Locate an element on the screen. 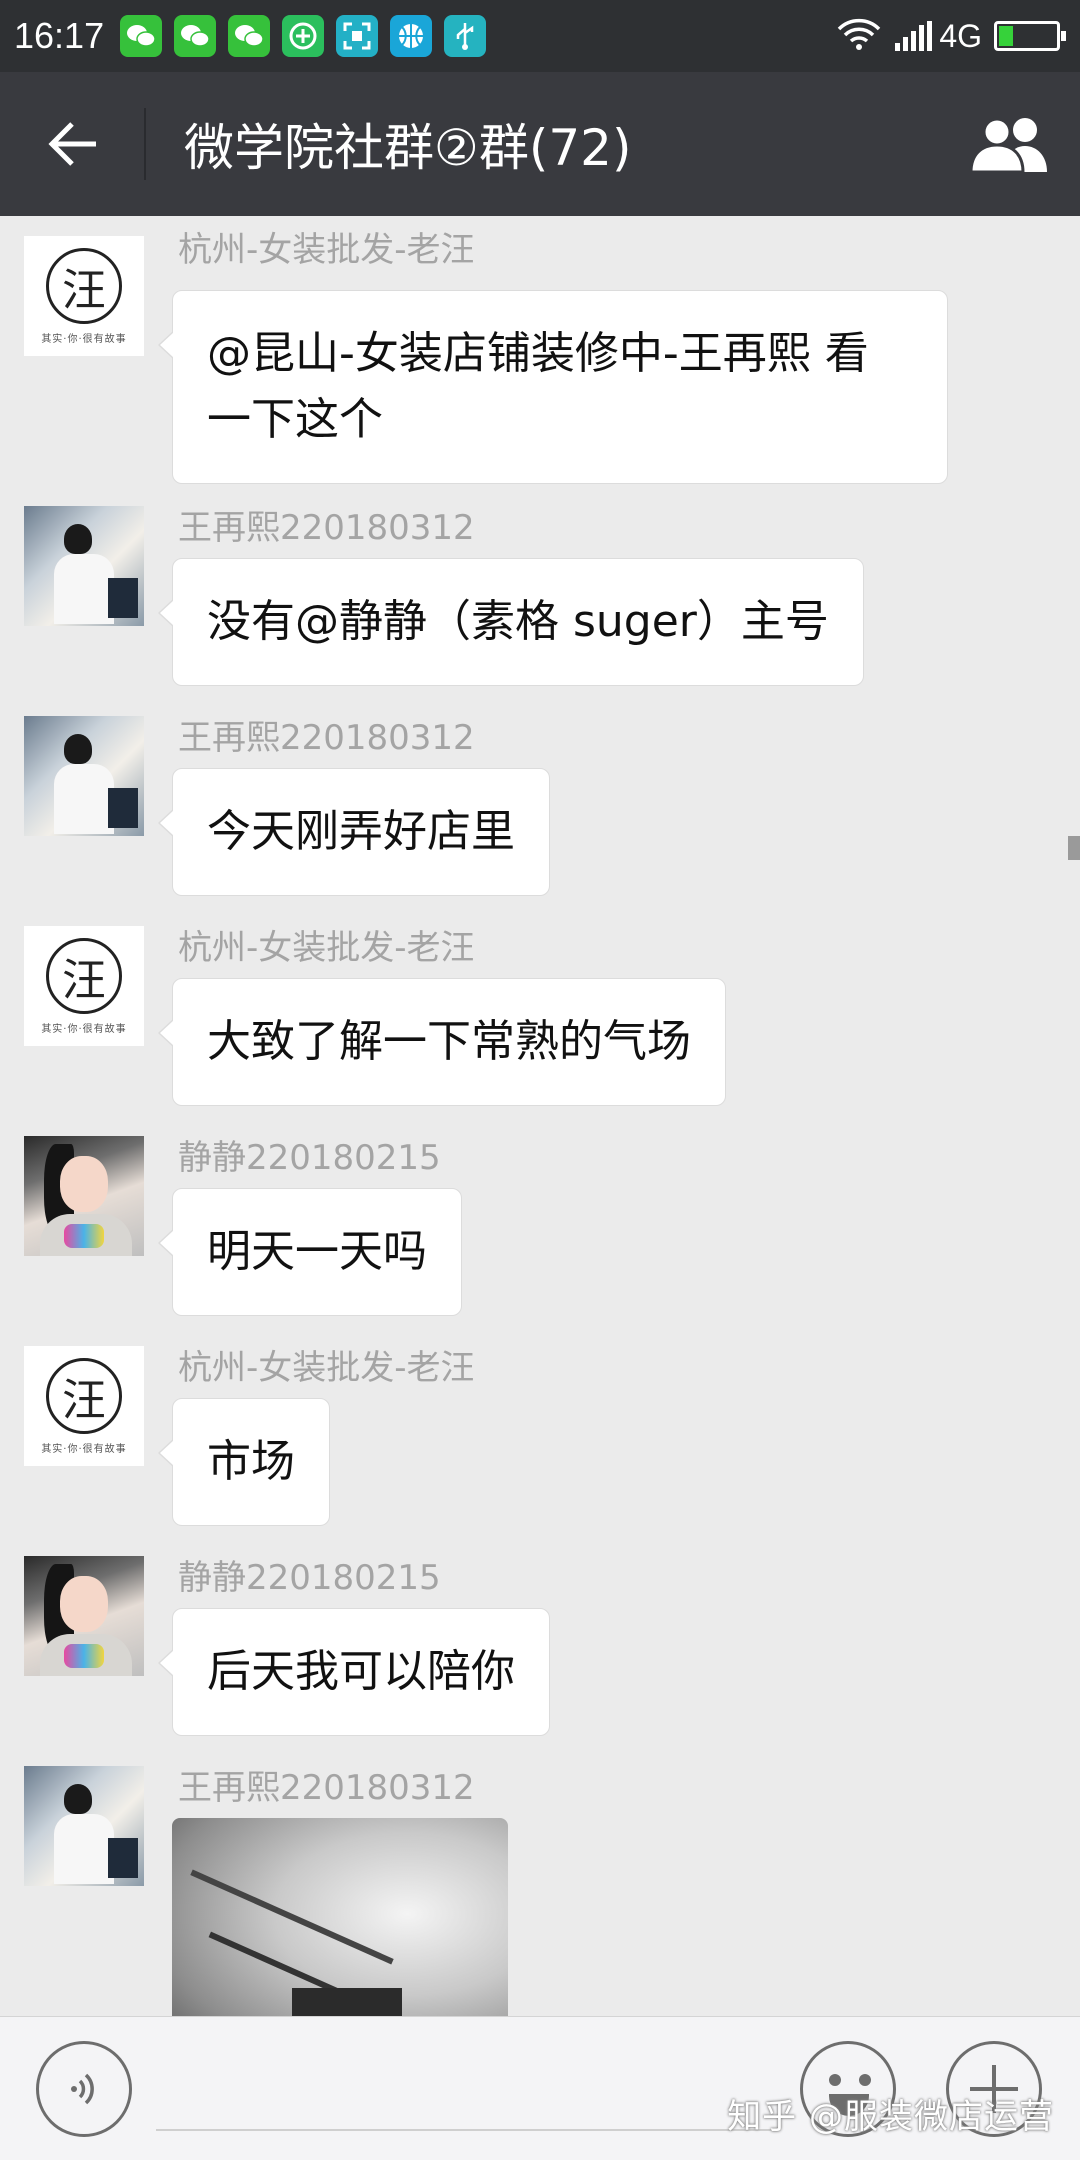  wifi-icon is located at coordinates (859, 36).